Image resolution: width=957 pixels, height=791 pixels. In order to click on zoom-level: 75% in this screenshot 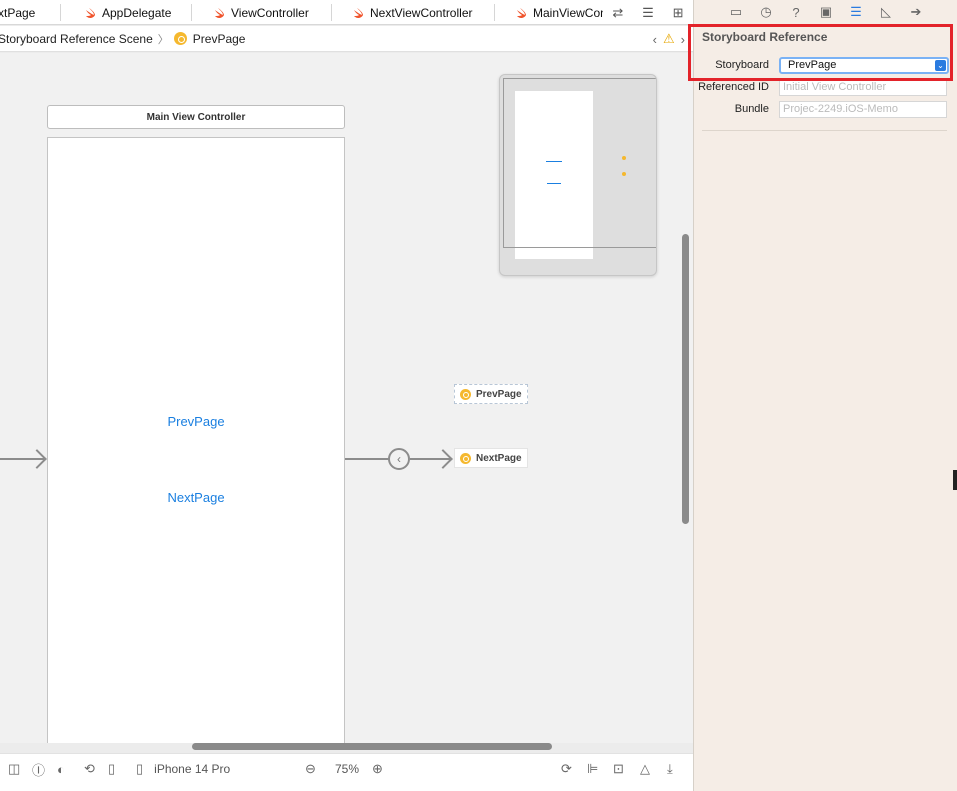, I will do `click(347, 769)`.